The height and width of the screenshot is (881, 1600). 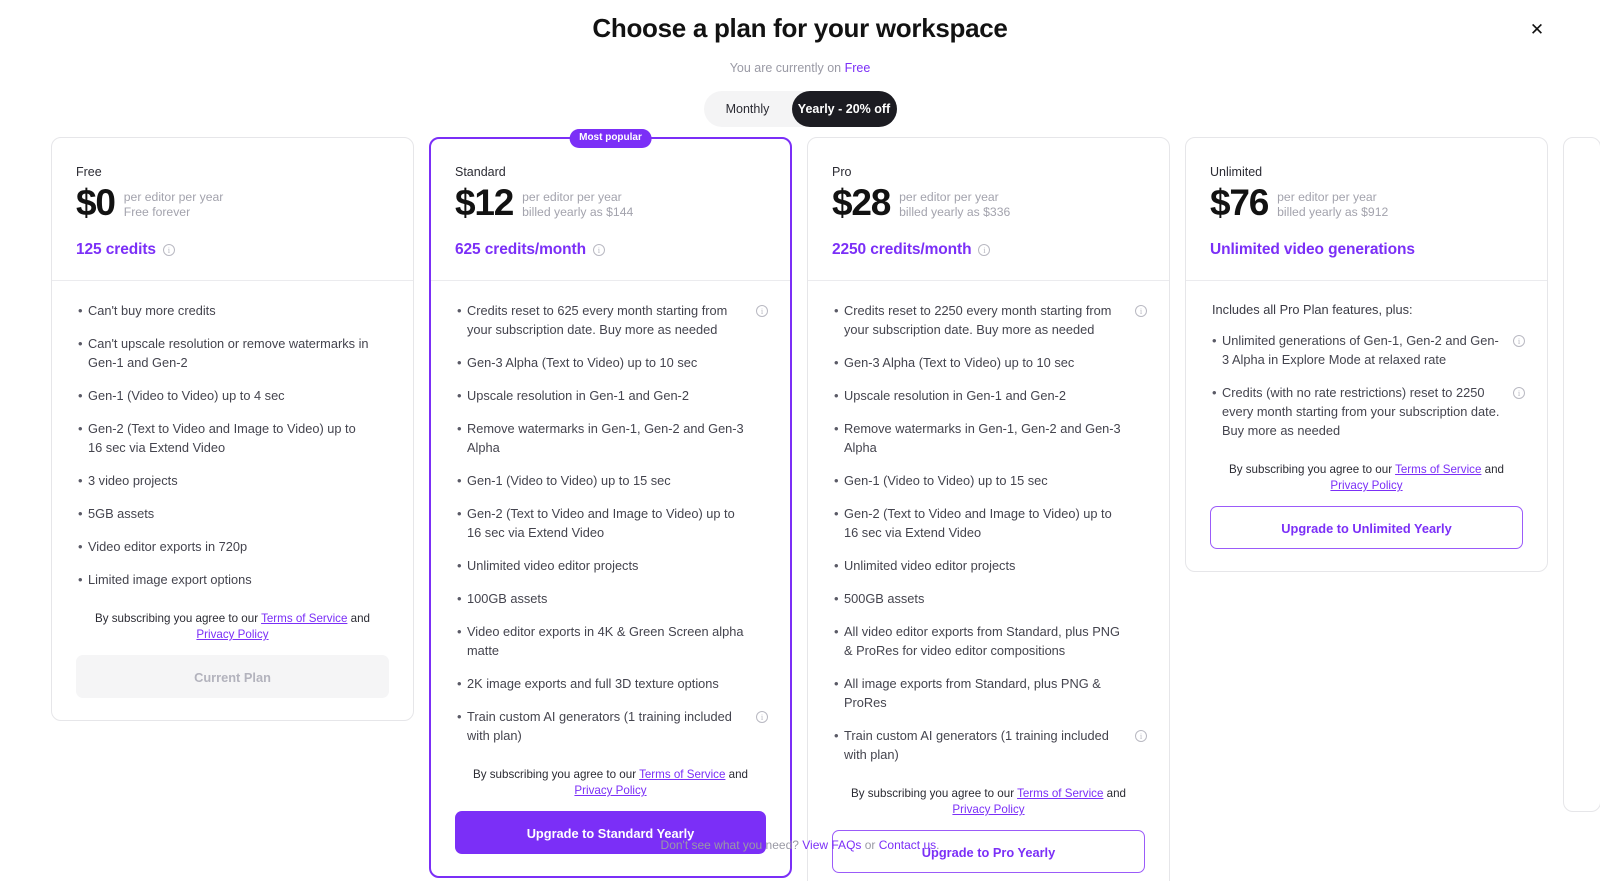 I want to click on plan-feature-text: Video editor exports in 720p, so click(x=168, y=546).